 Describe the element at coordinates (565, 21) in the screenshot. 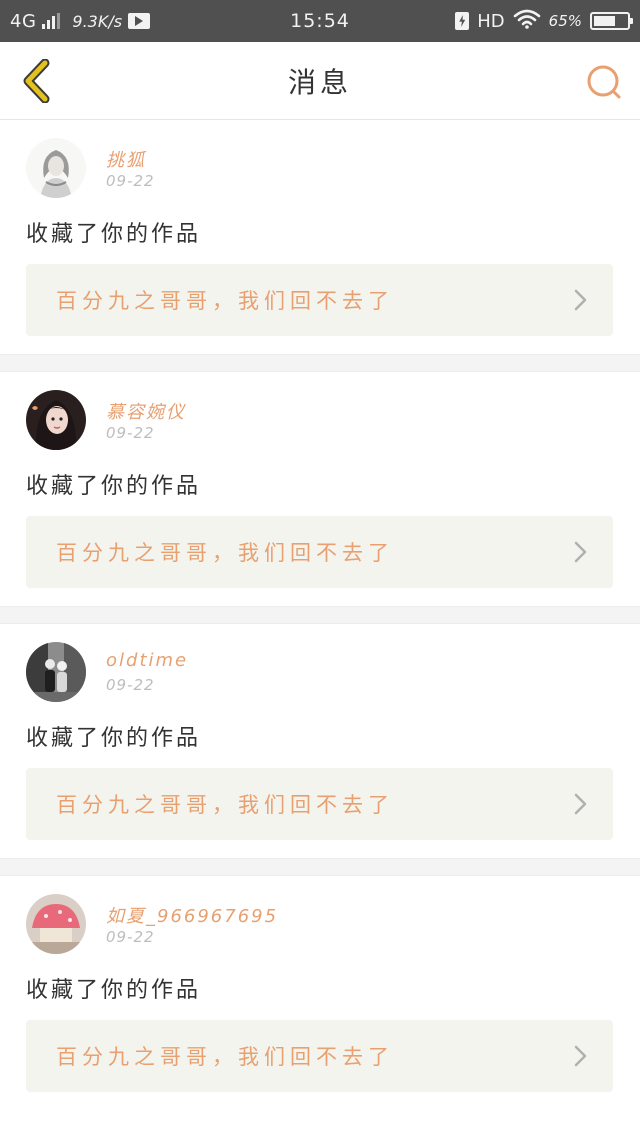

I see `battery-percent: 65%` at that location.